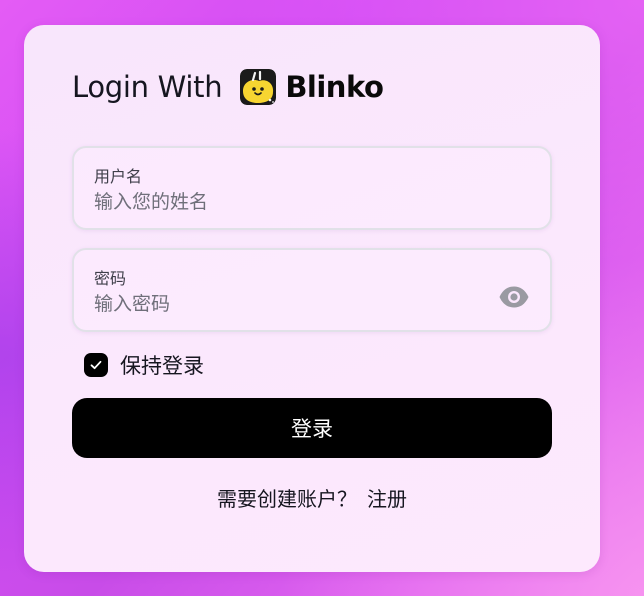  What do you see at coordinates (312, 428) in the screenshot?
I see `login-button: 登录` at bounding box center [312, 428].